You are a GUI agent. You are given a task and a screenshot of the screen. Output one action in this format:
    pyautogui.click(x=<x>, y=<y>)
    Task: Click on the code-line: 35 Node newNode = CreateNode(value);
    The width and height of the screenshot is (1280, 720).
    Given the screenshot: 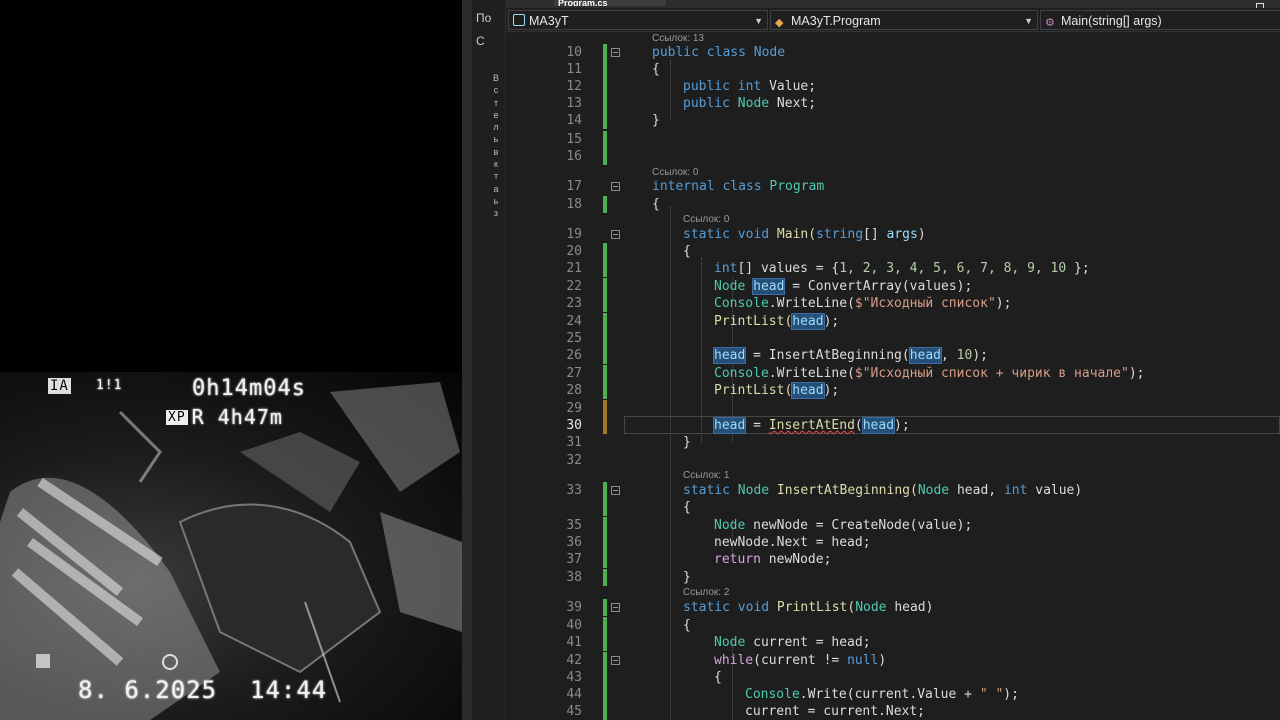 What is the action you would take?
    pyautogui.click(x=769, y=526)
    